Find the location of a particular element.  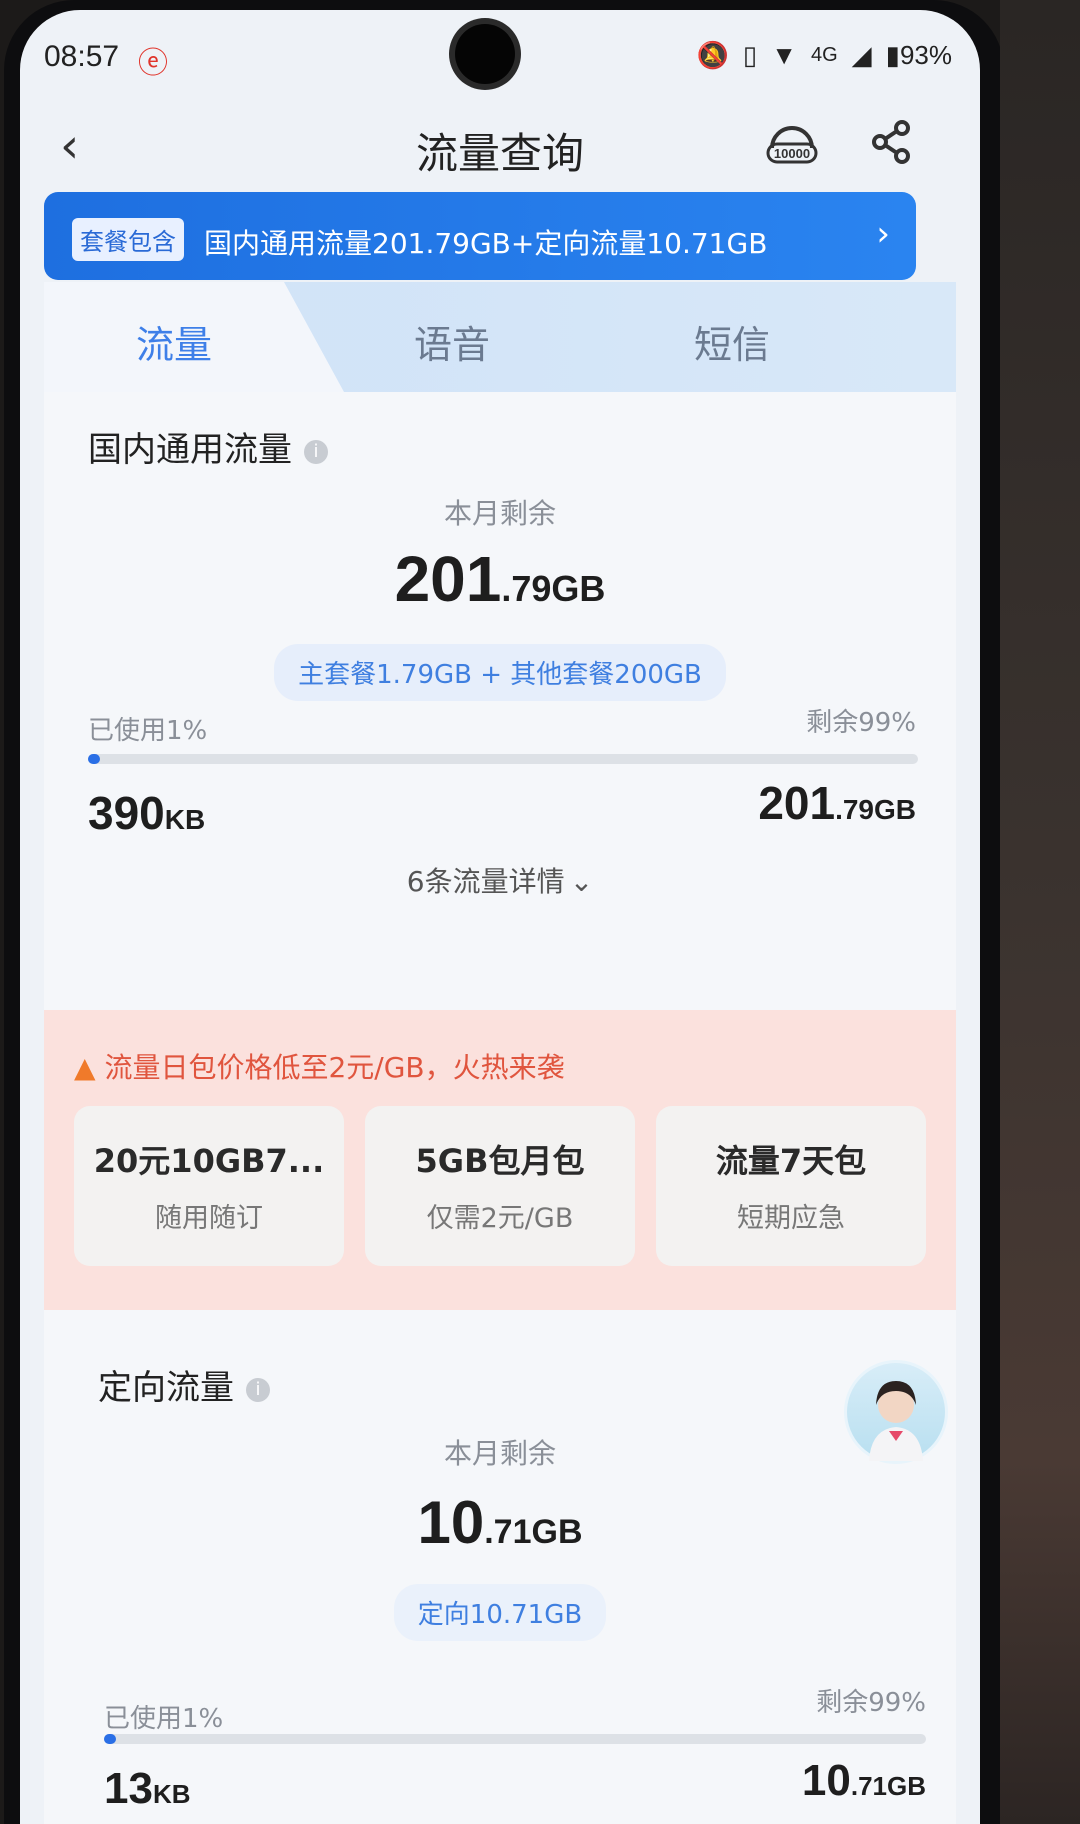

status-time: 08:57 is located at coordinates (82, 56).